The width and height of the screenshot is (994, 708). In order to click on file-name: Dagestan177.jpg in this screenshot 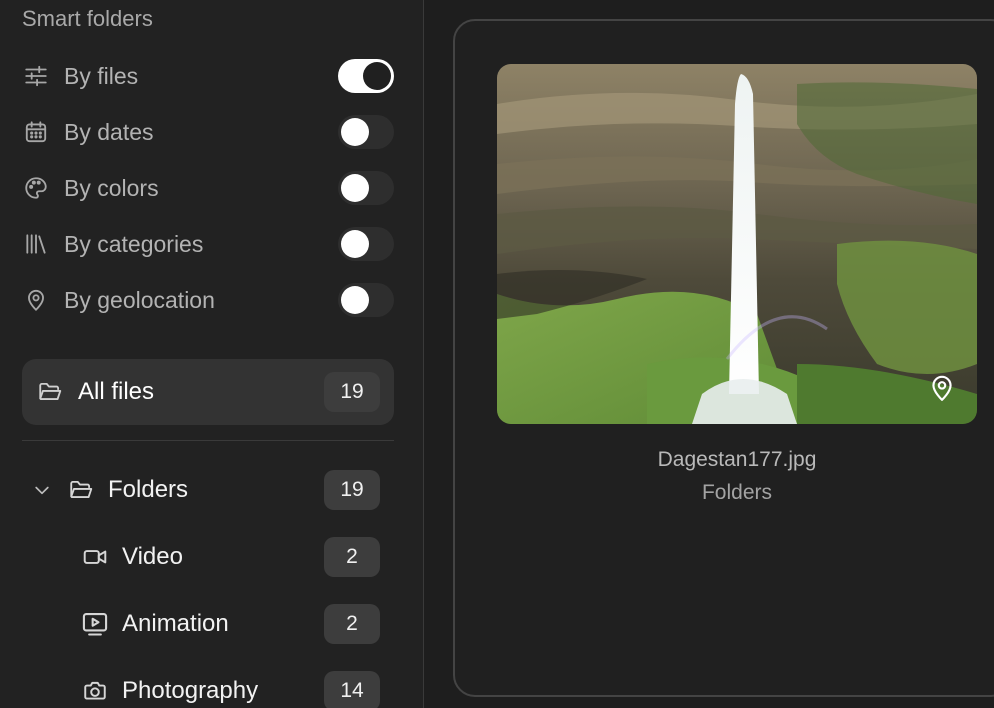, I will do `click(737, 459)`.